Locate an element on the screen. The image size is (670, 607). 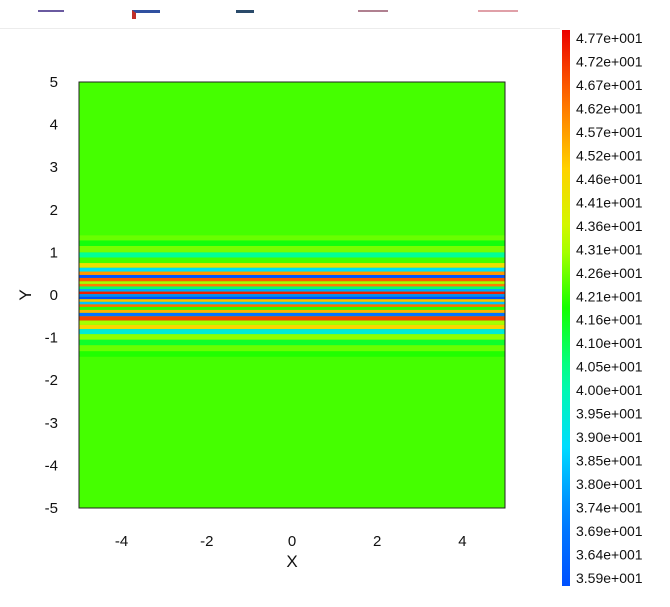
colorbar-label: 3.69e+001 is located at coordinates (609, 531).